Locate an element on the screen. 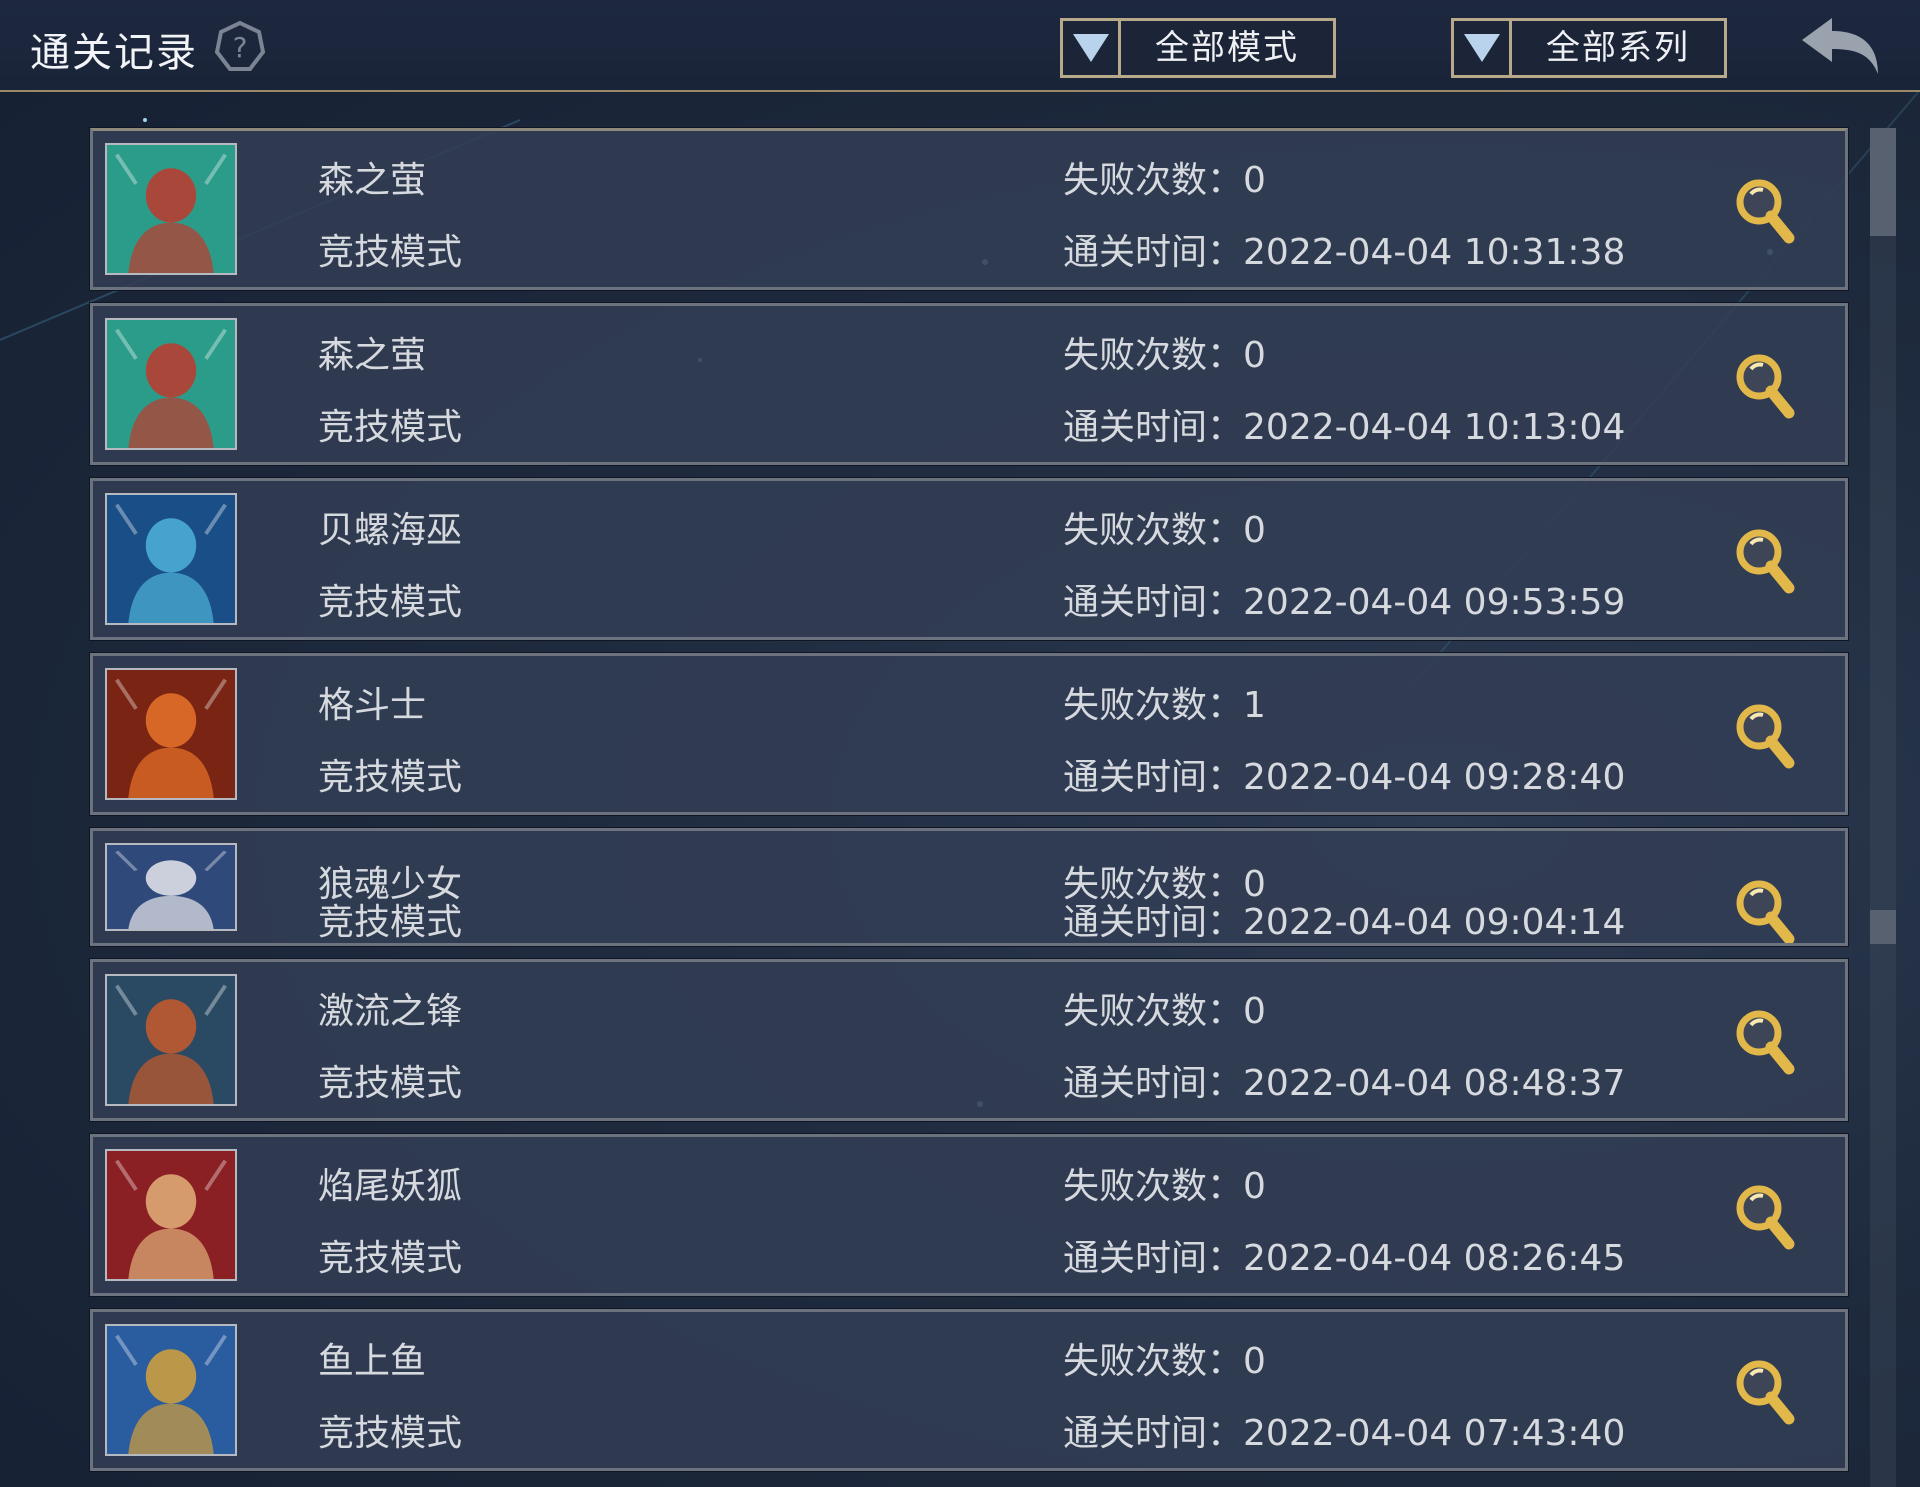  clear-time: 通关时间：2022-04-04 10:13:04 is located at coordinates (1344, 424).